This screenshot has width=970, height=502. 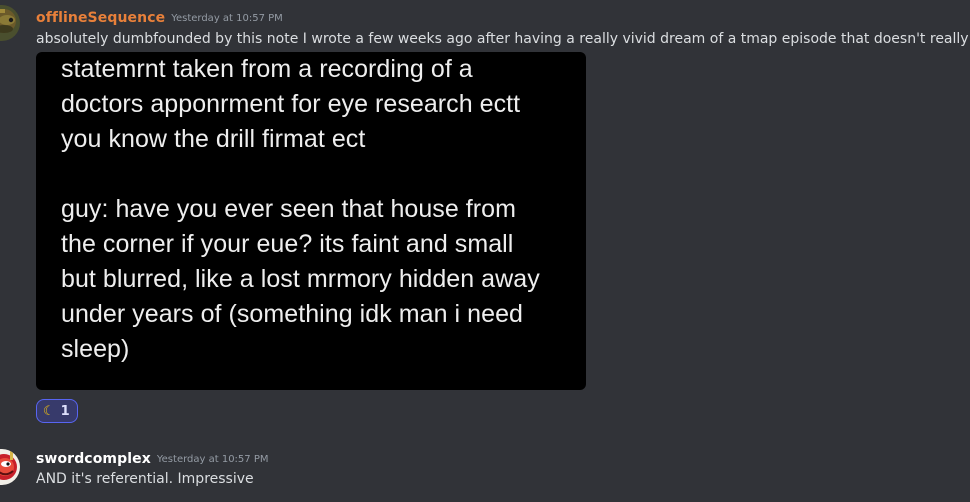 What do you see at coordinates (152, 459) in the screenshot?
I see `message-header: swordcomplex Yesterday at 10:57 PM` at bounding box center [152, 459].